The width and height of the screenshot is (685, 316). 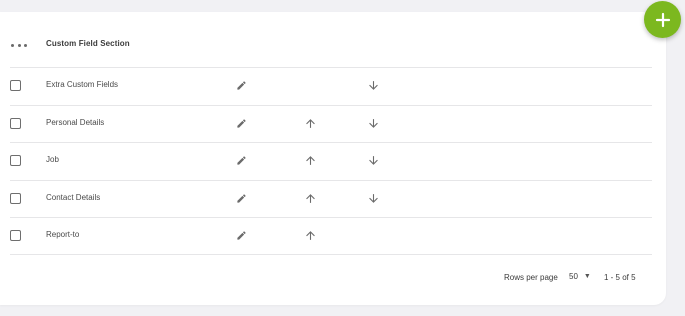 What do you see at coordinates (531, 277) in the screenshot?
I see `rows-per-page-label: Rows per page` at bounding box center [531, 277].